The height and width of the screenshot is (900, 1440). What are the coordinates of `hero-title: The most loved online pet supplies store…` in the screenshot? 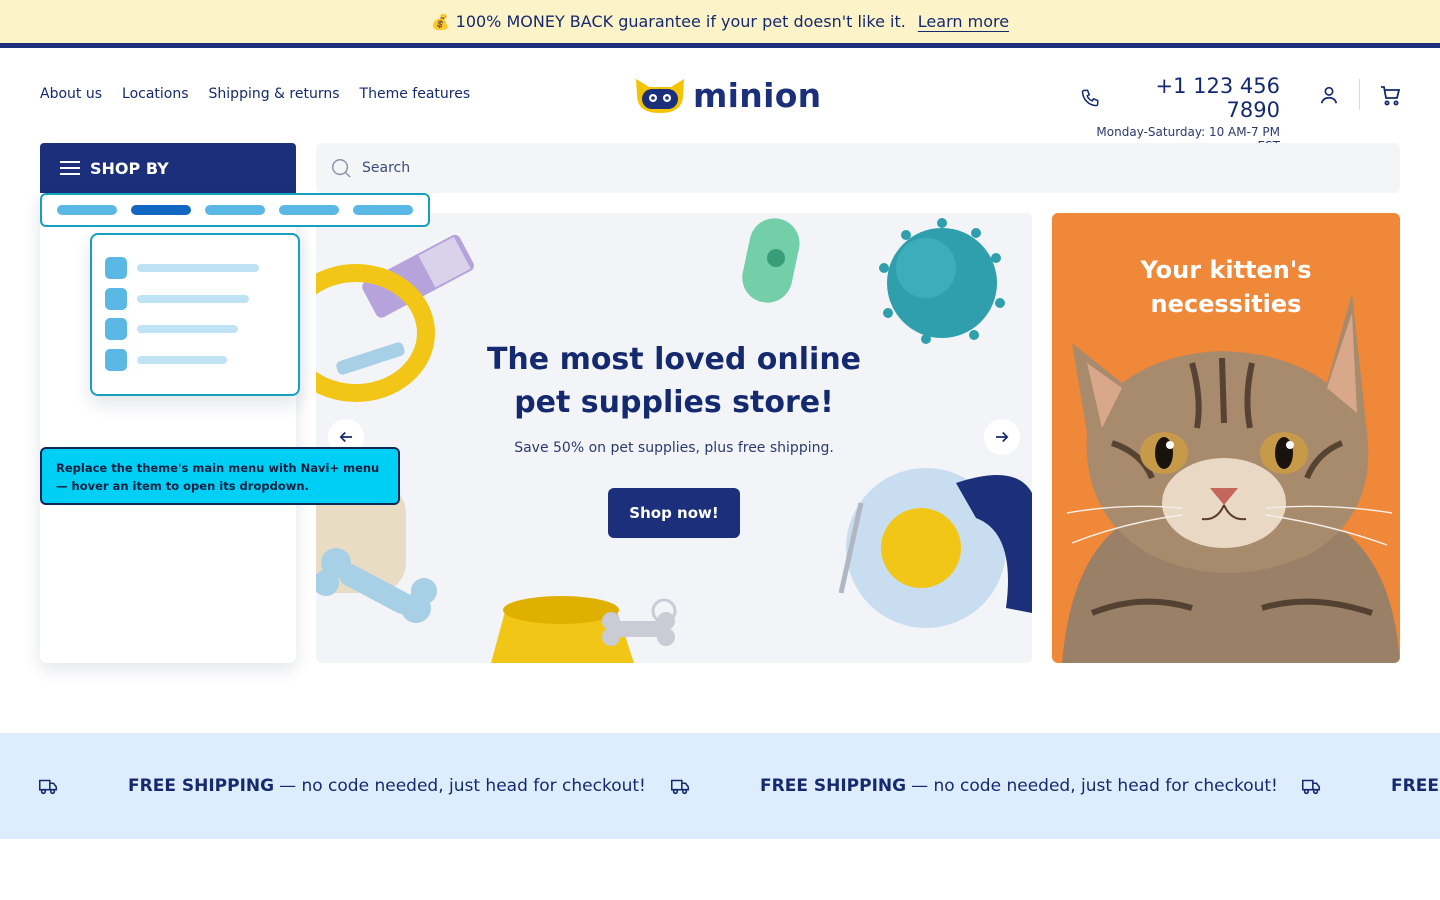 It's located at (674, 381).